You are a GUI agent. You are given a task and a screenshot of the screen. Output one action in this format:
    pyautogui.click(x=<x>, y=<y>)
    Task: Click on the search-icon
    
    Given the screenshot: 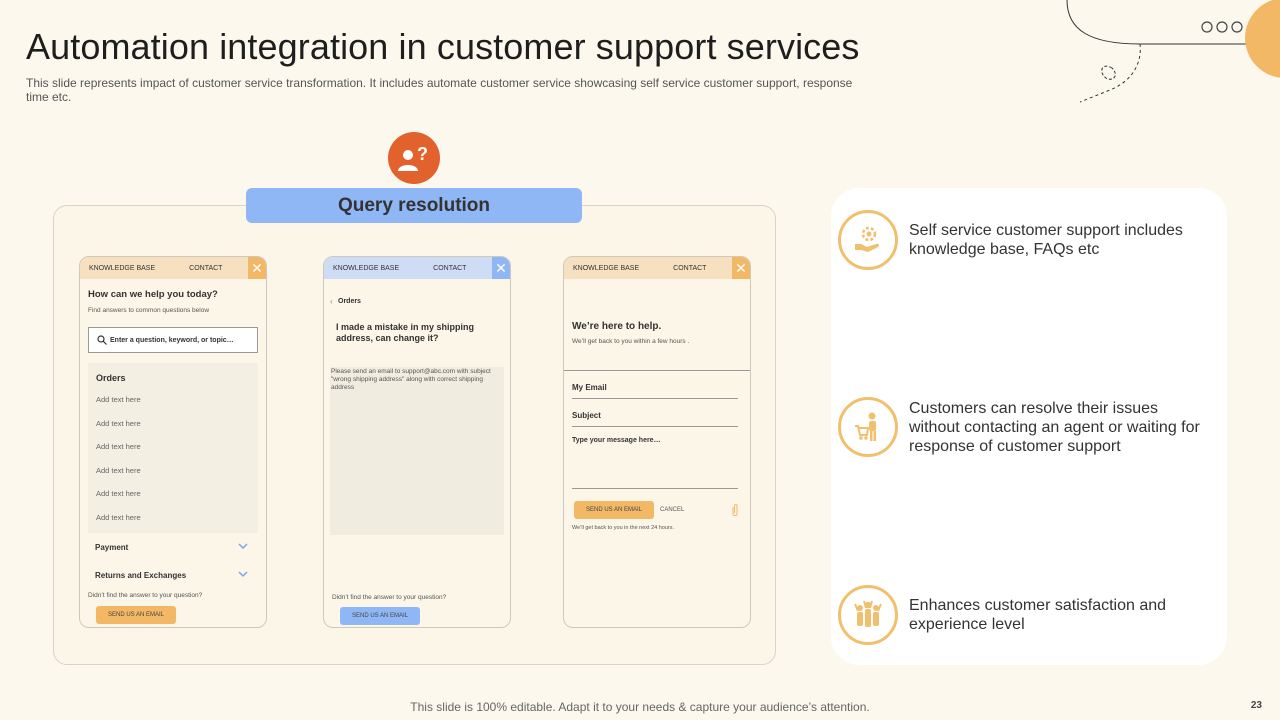 What is the action you would take?
    pyautogui.click(x=102, y=340)
    